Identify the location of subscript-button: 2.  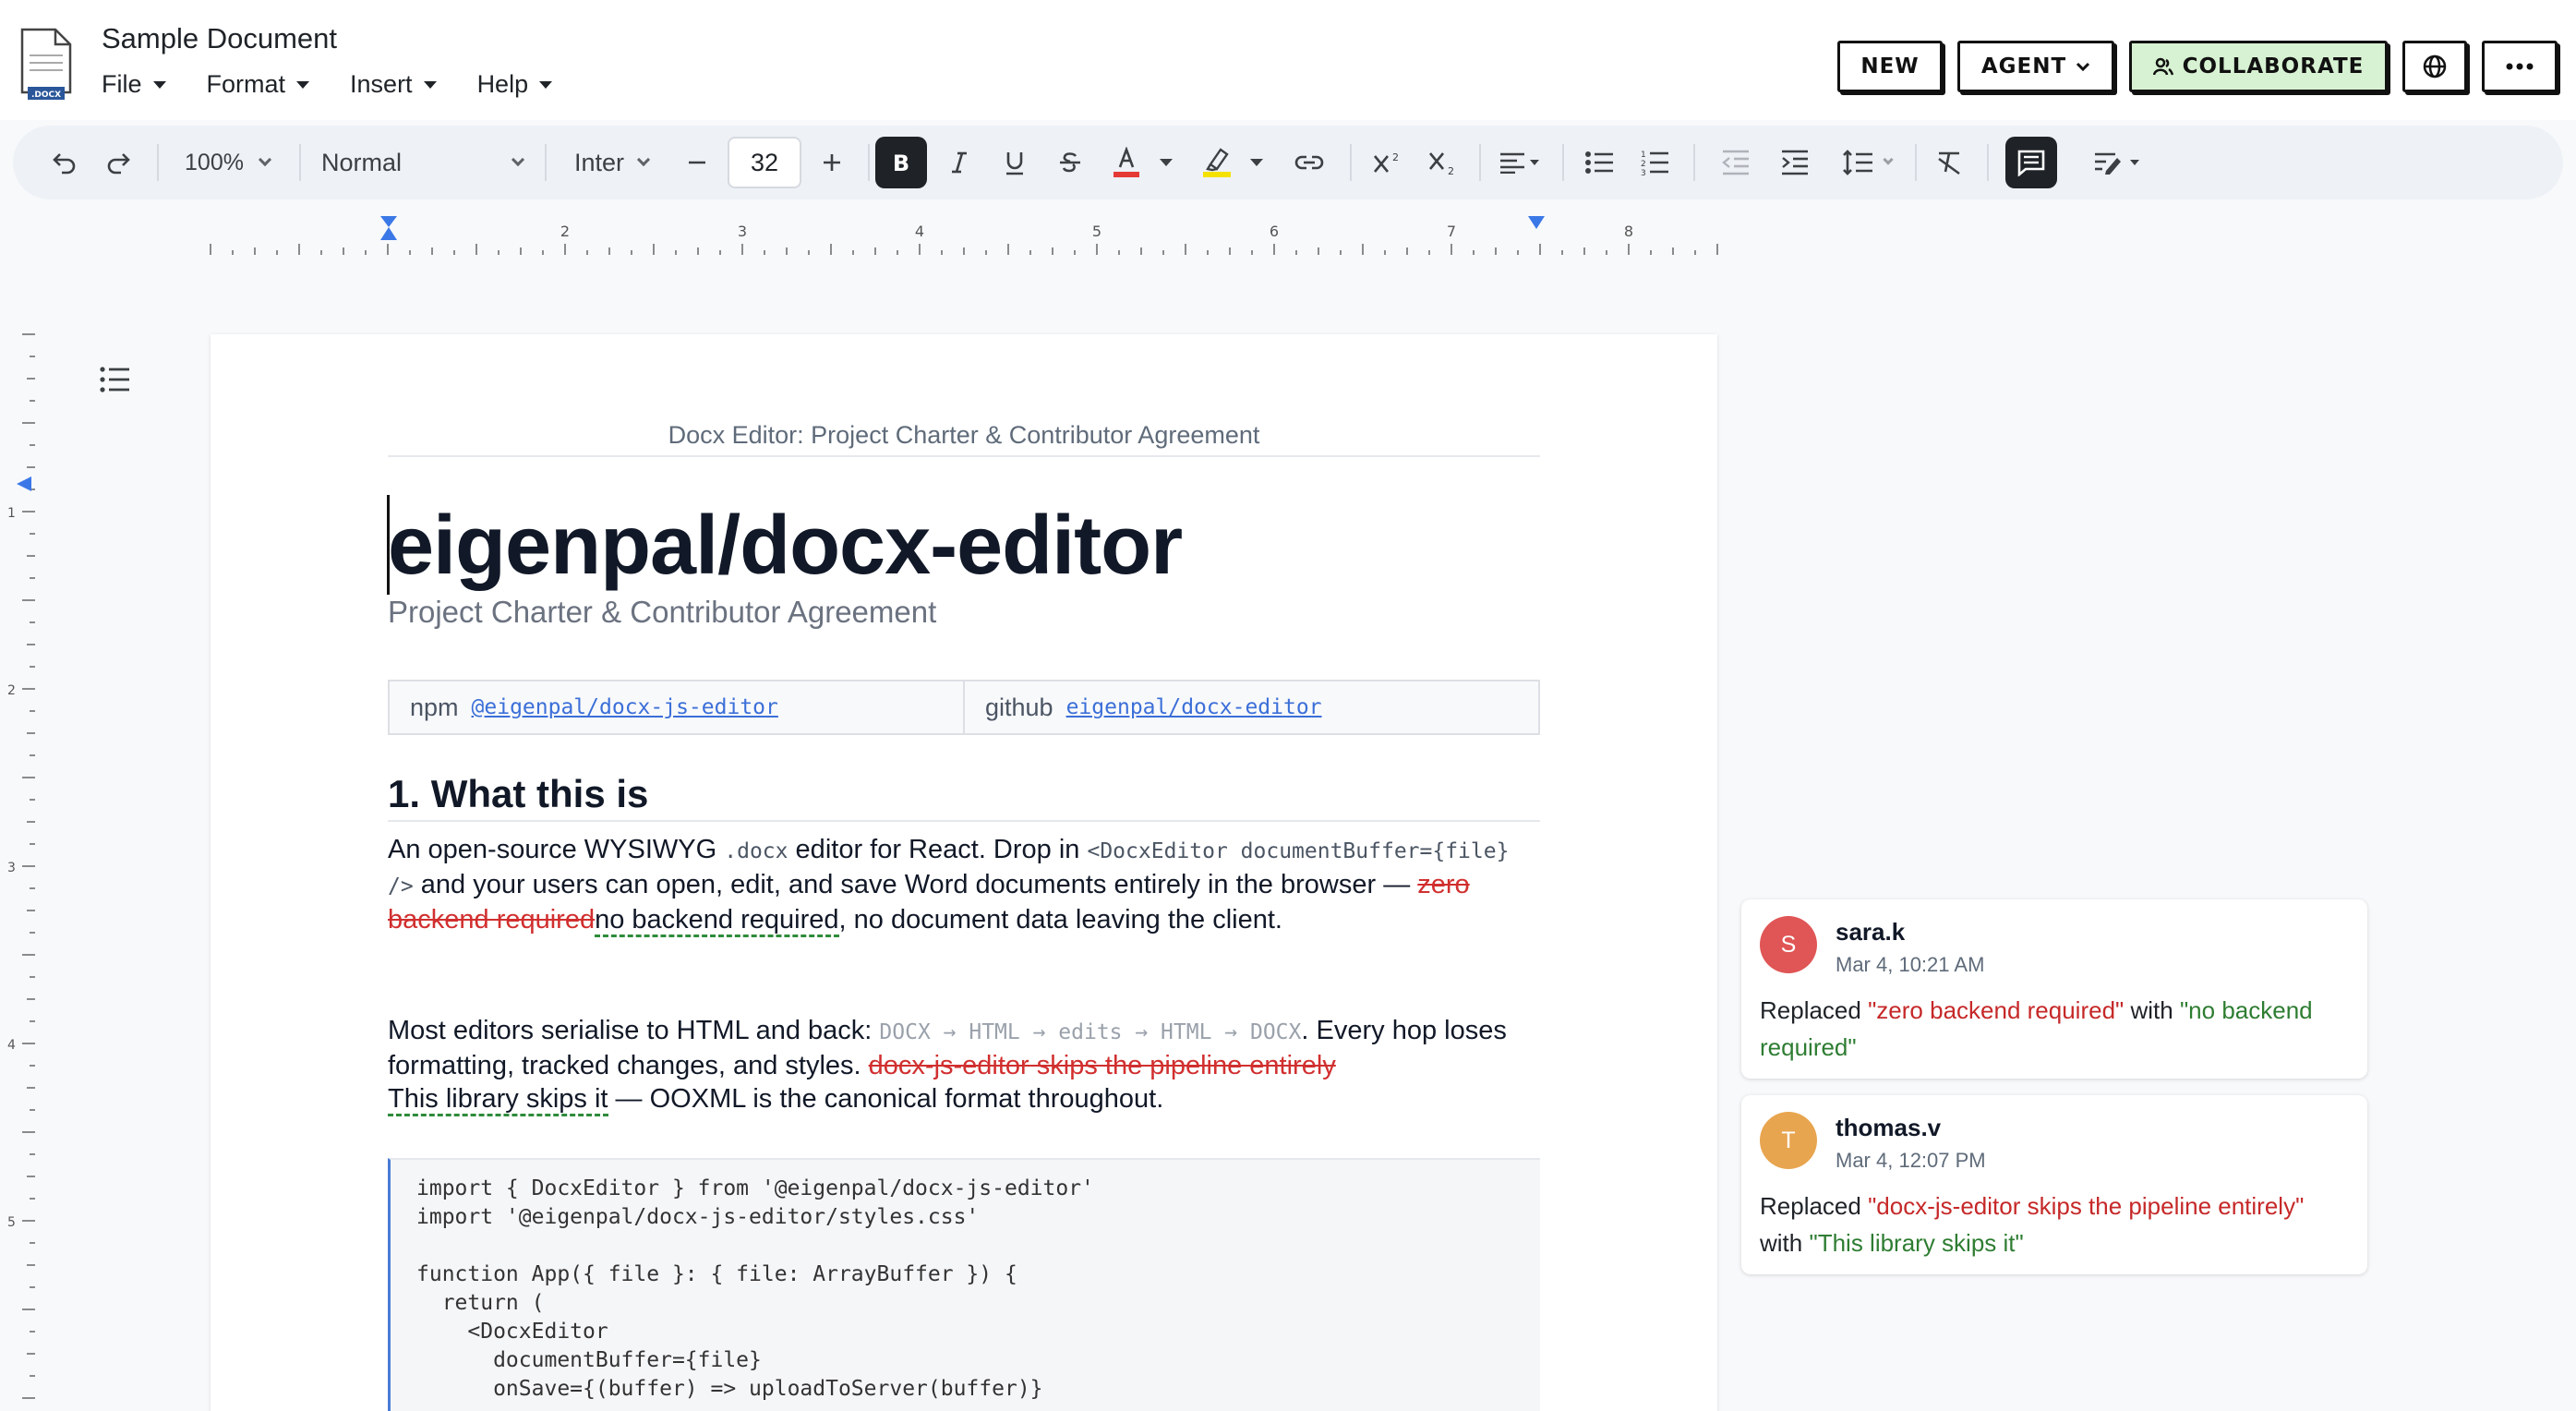
(1442, 163).